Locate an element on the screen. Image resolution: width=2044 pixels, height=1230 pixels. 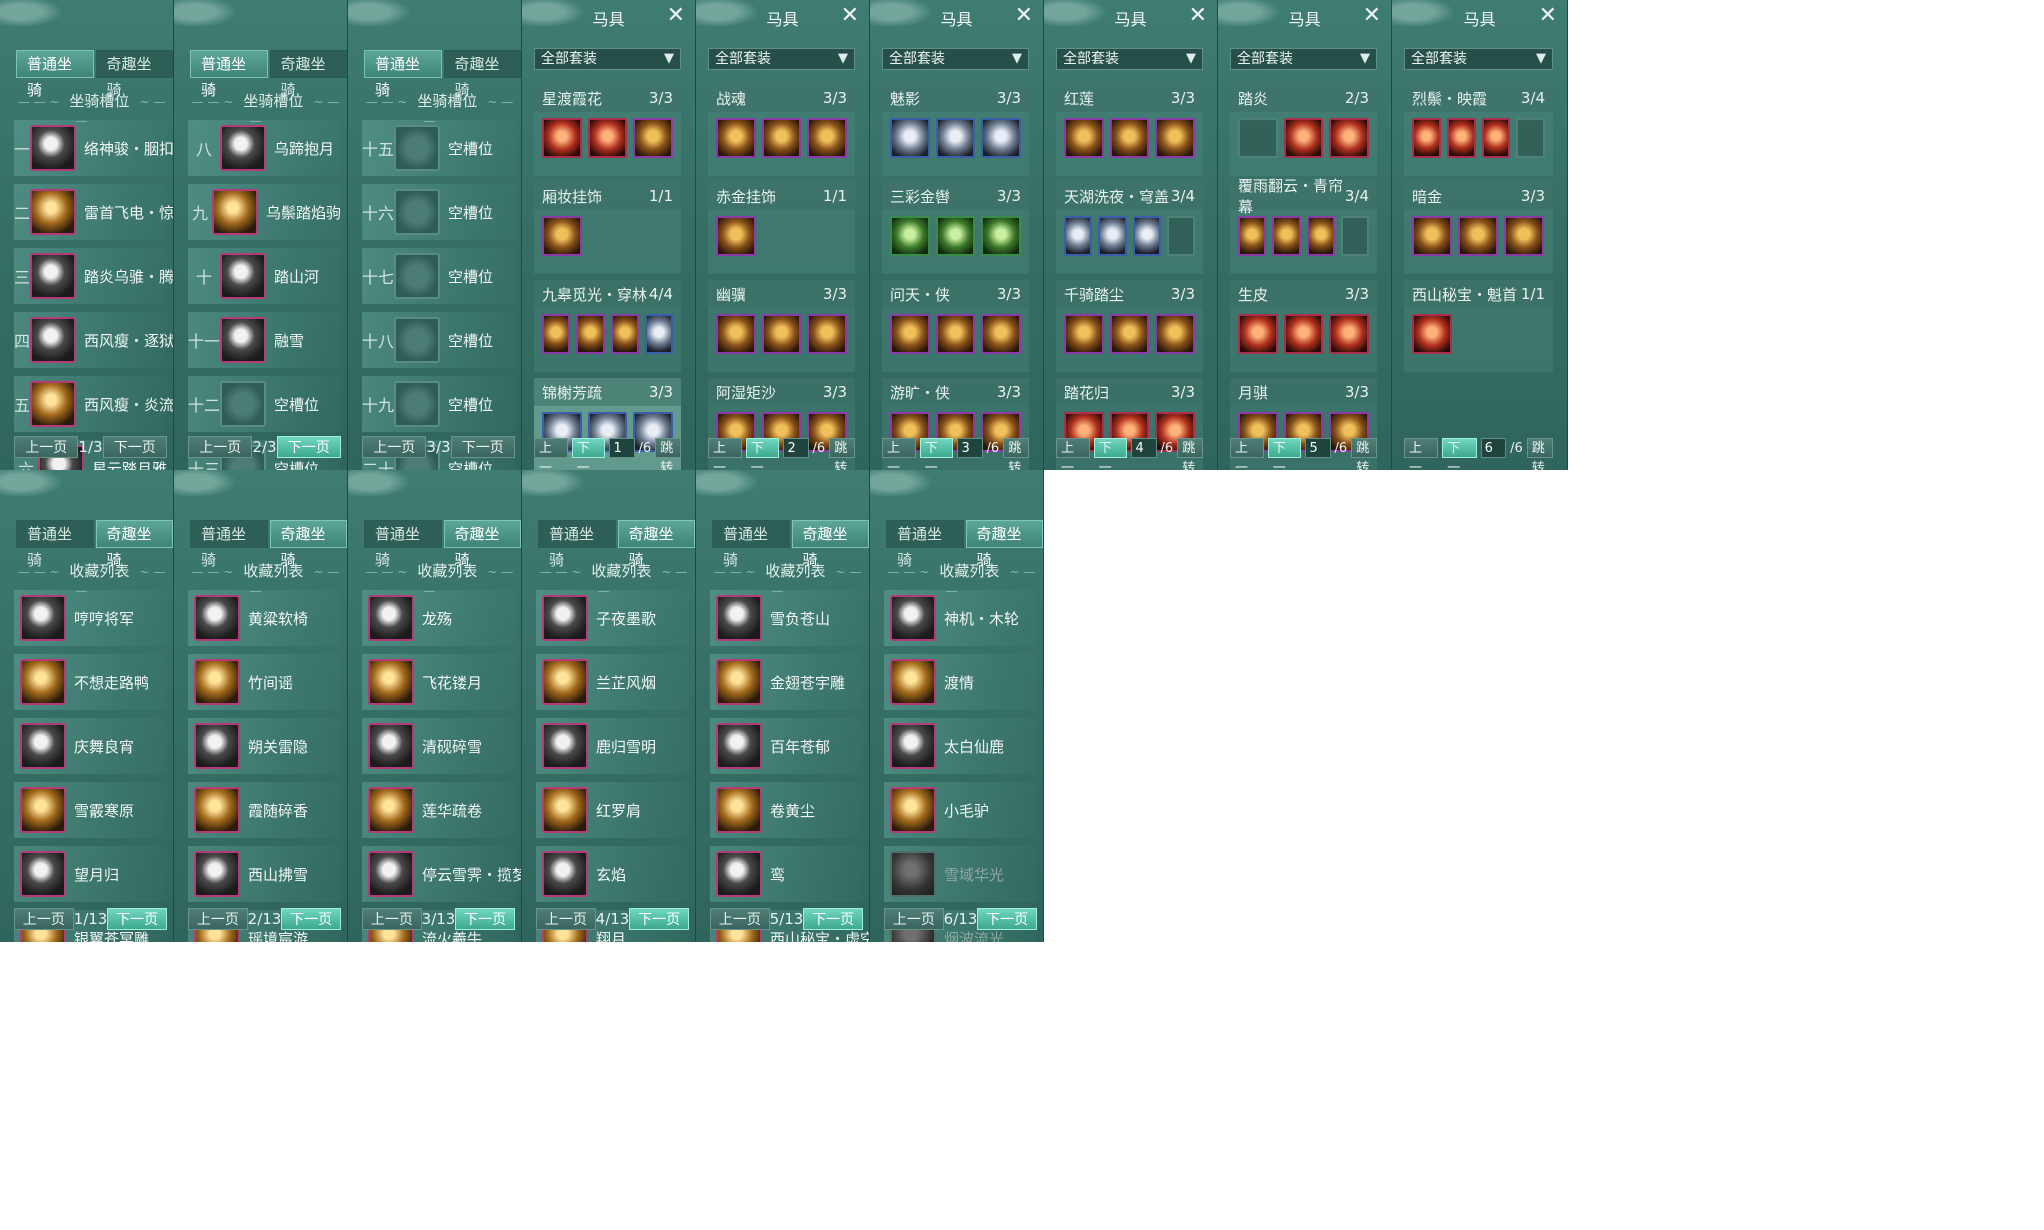
page-input: 2 is located at coordinates (796, 448).